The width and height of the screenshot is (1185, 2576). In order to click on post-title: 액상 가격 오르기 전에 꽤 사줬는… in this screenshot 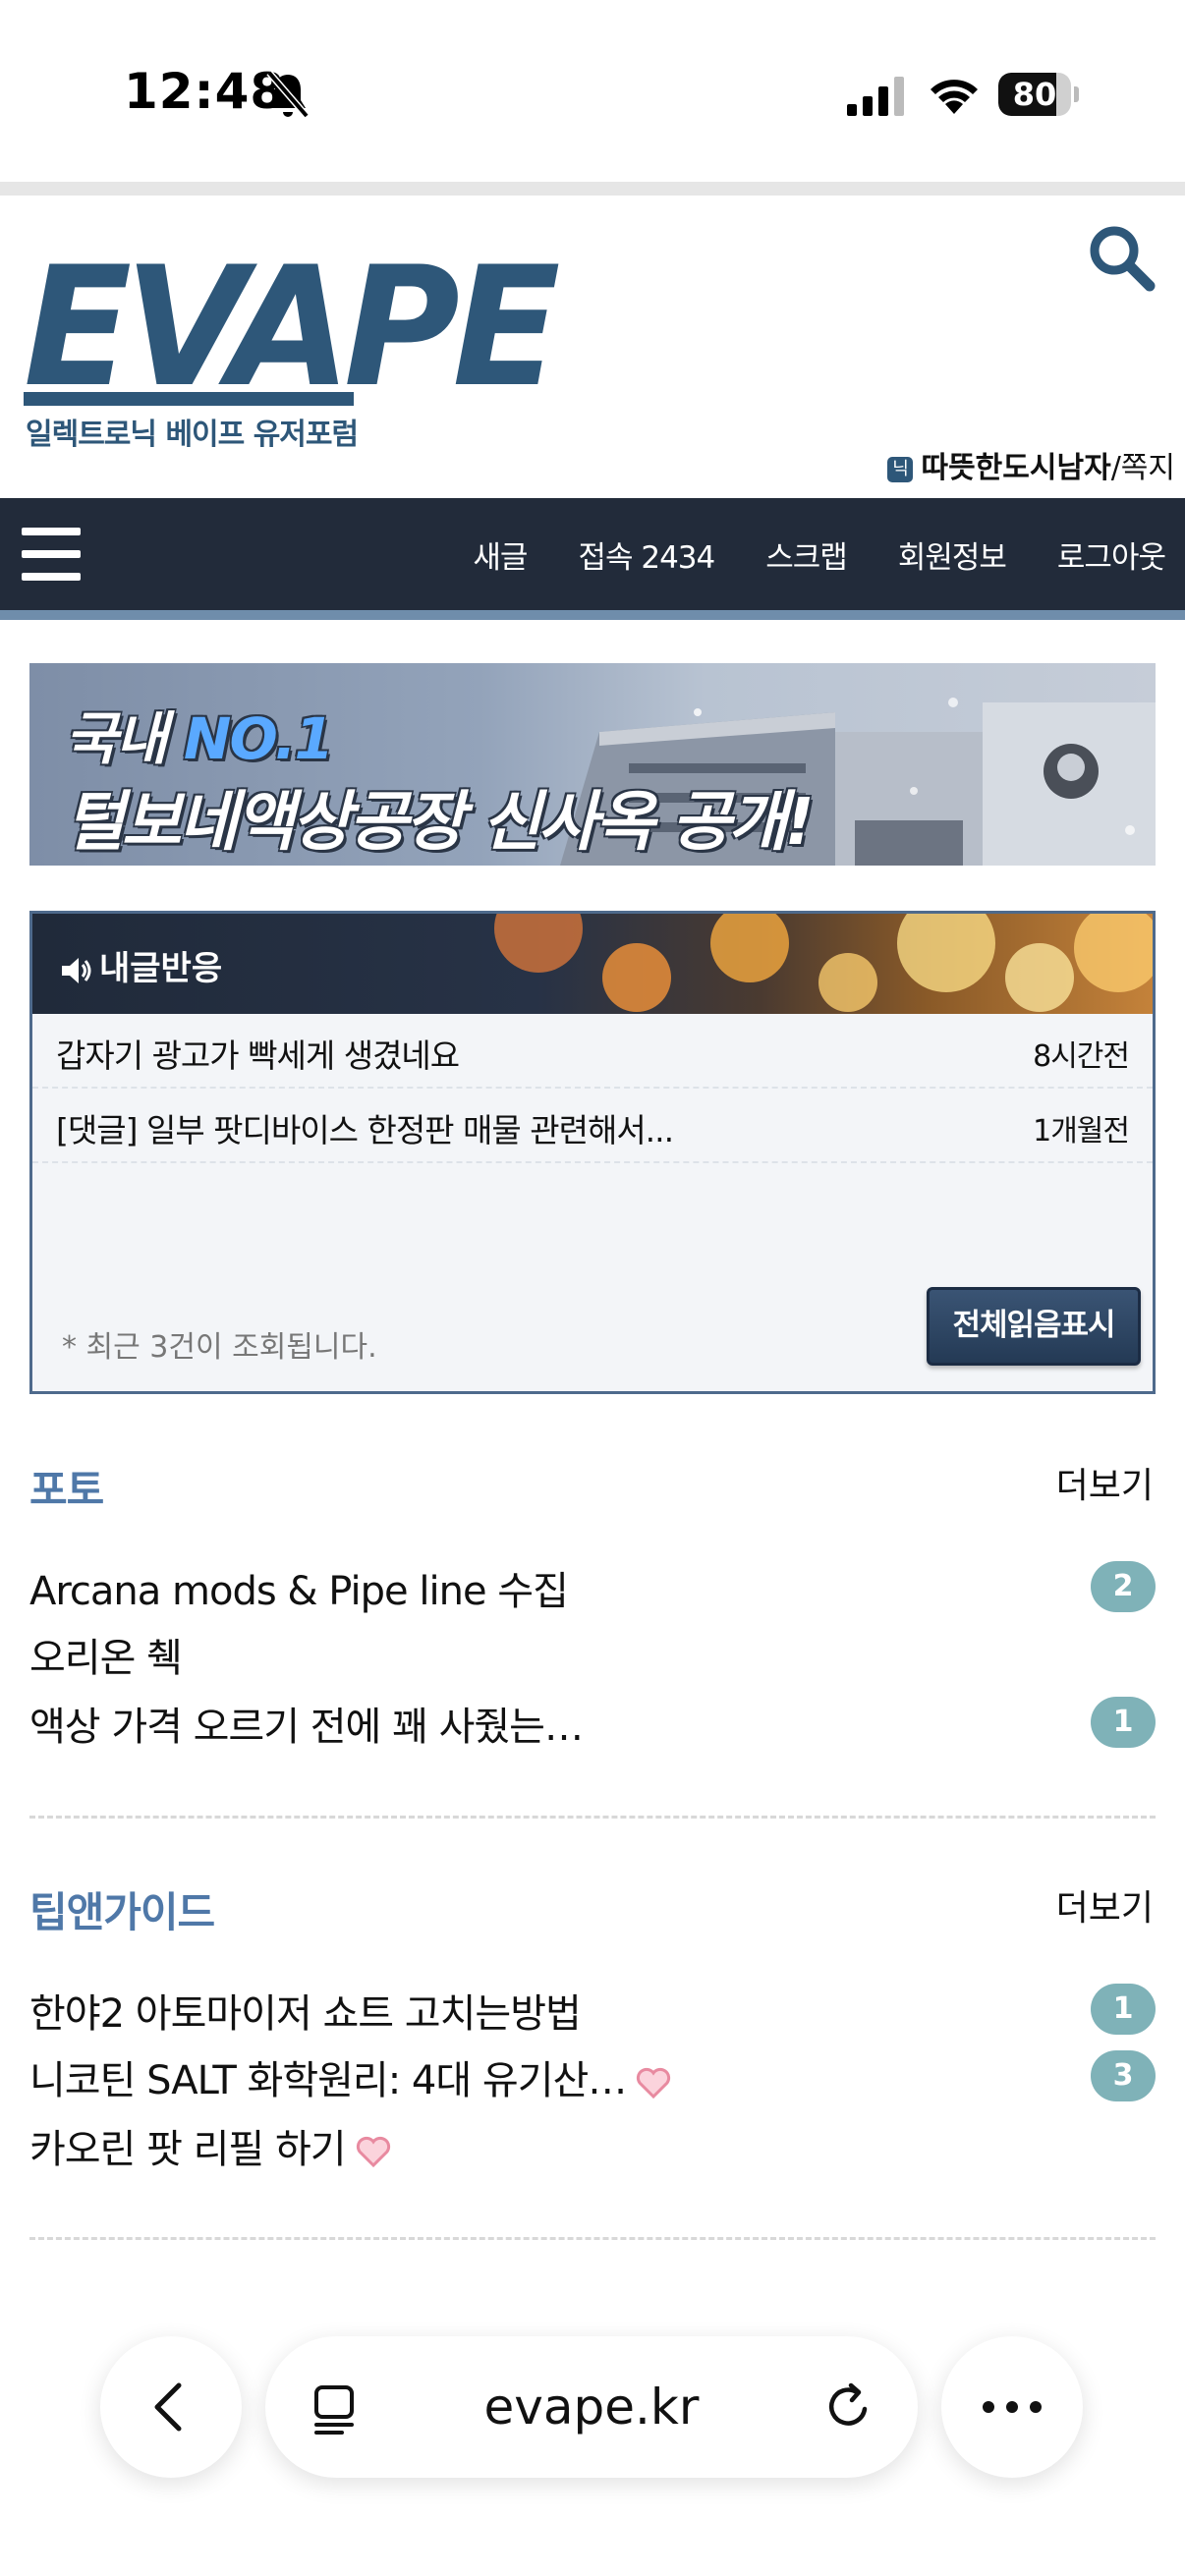, I will do `click(307, 1727)`.